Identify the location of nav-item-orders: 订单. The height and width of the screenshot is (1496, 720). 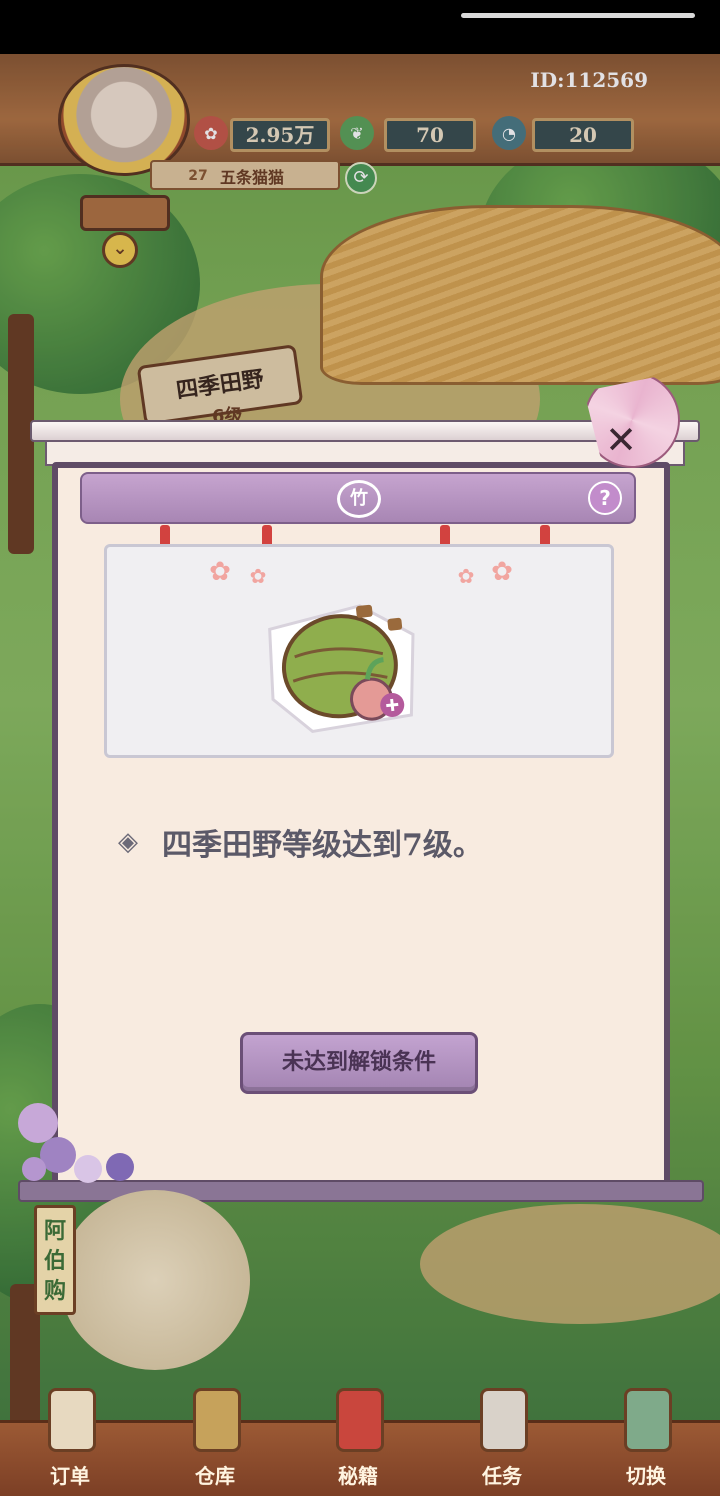
(70, 1442).